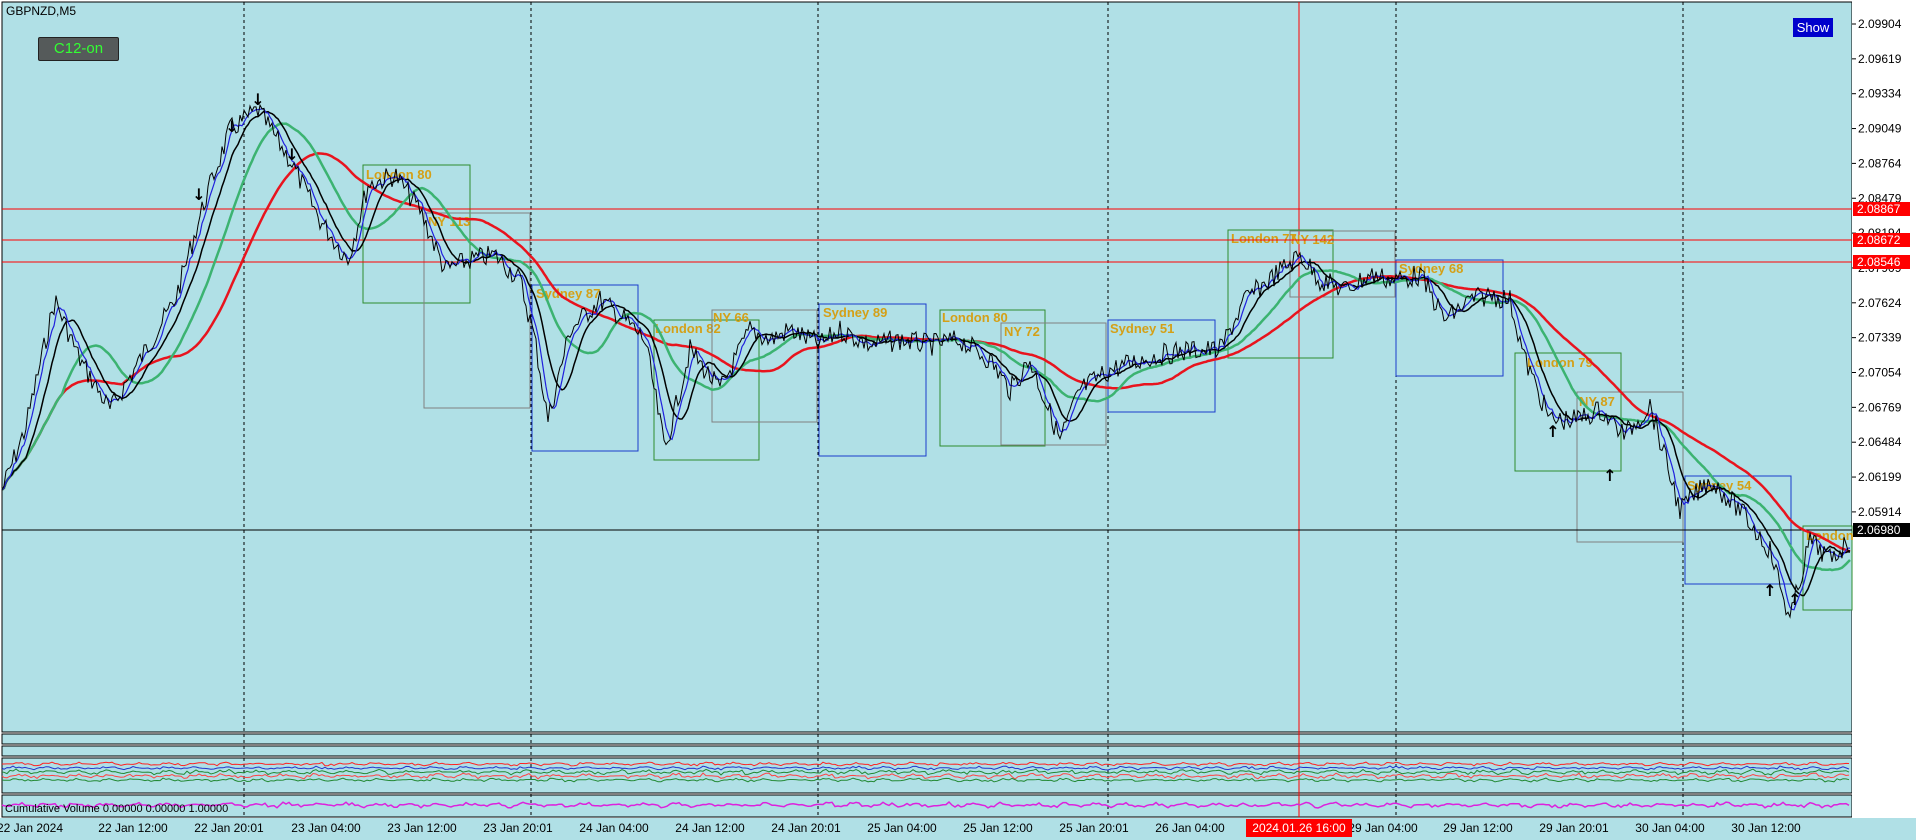 The width and height of the screenshot is (1916, 840). What do you see at coordinates (1478, 828) in the screenshot?
I see `time-tick-label: 29 Jan 12:00` at bounding box center [1478, 828].